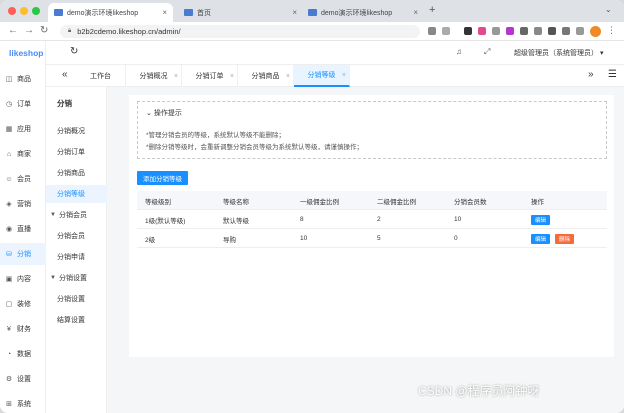  What do you see at coordinates (76, 131) in the screenshot?
I see `submenu-item-overview: 分销概况` at bounding box center [76, 131].